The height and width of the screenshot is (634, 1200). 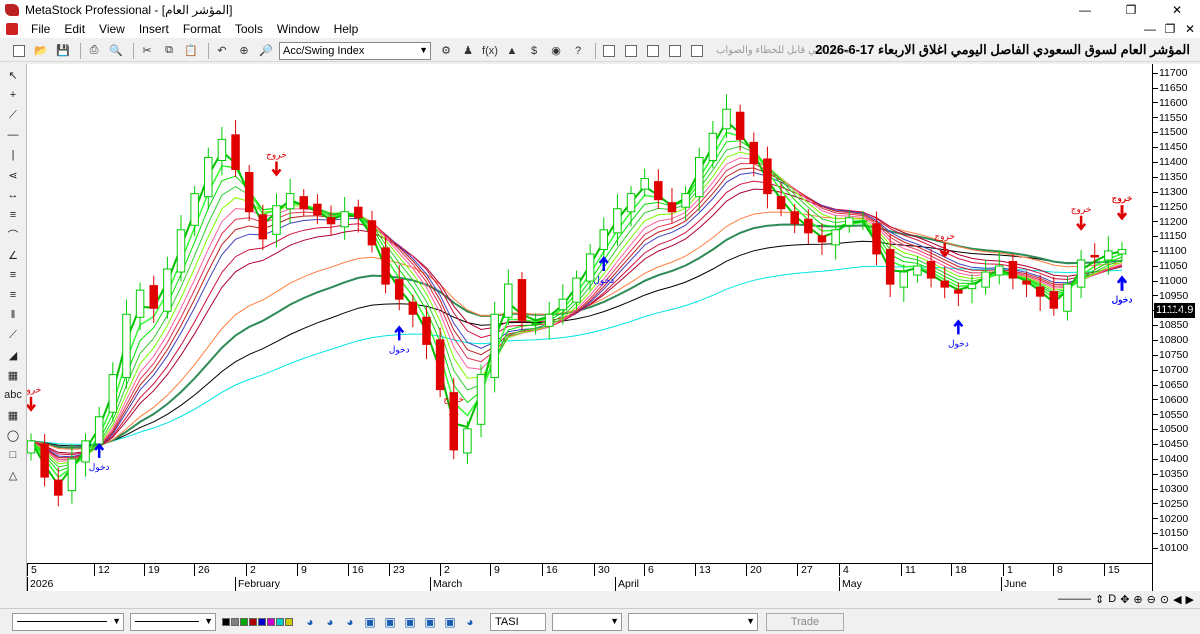 I want to click on open-icon: 📂, so click(x=41, y=51).